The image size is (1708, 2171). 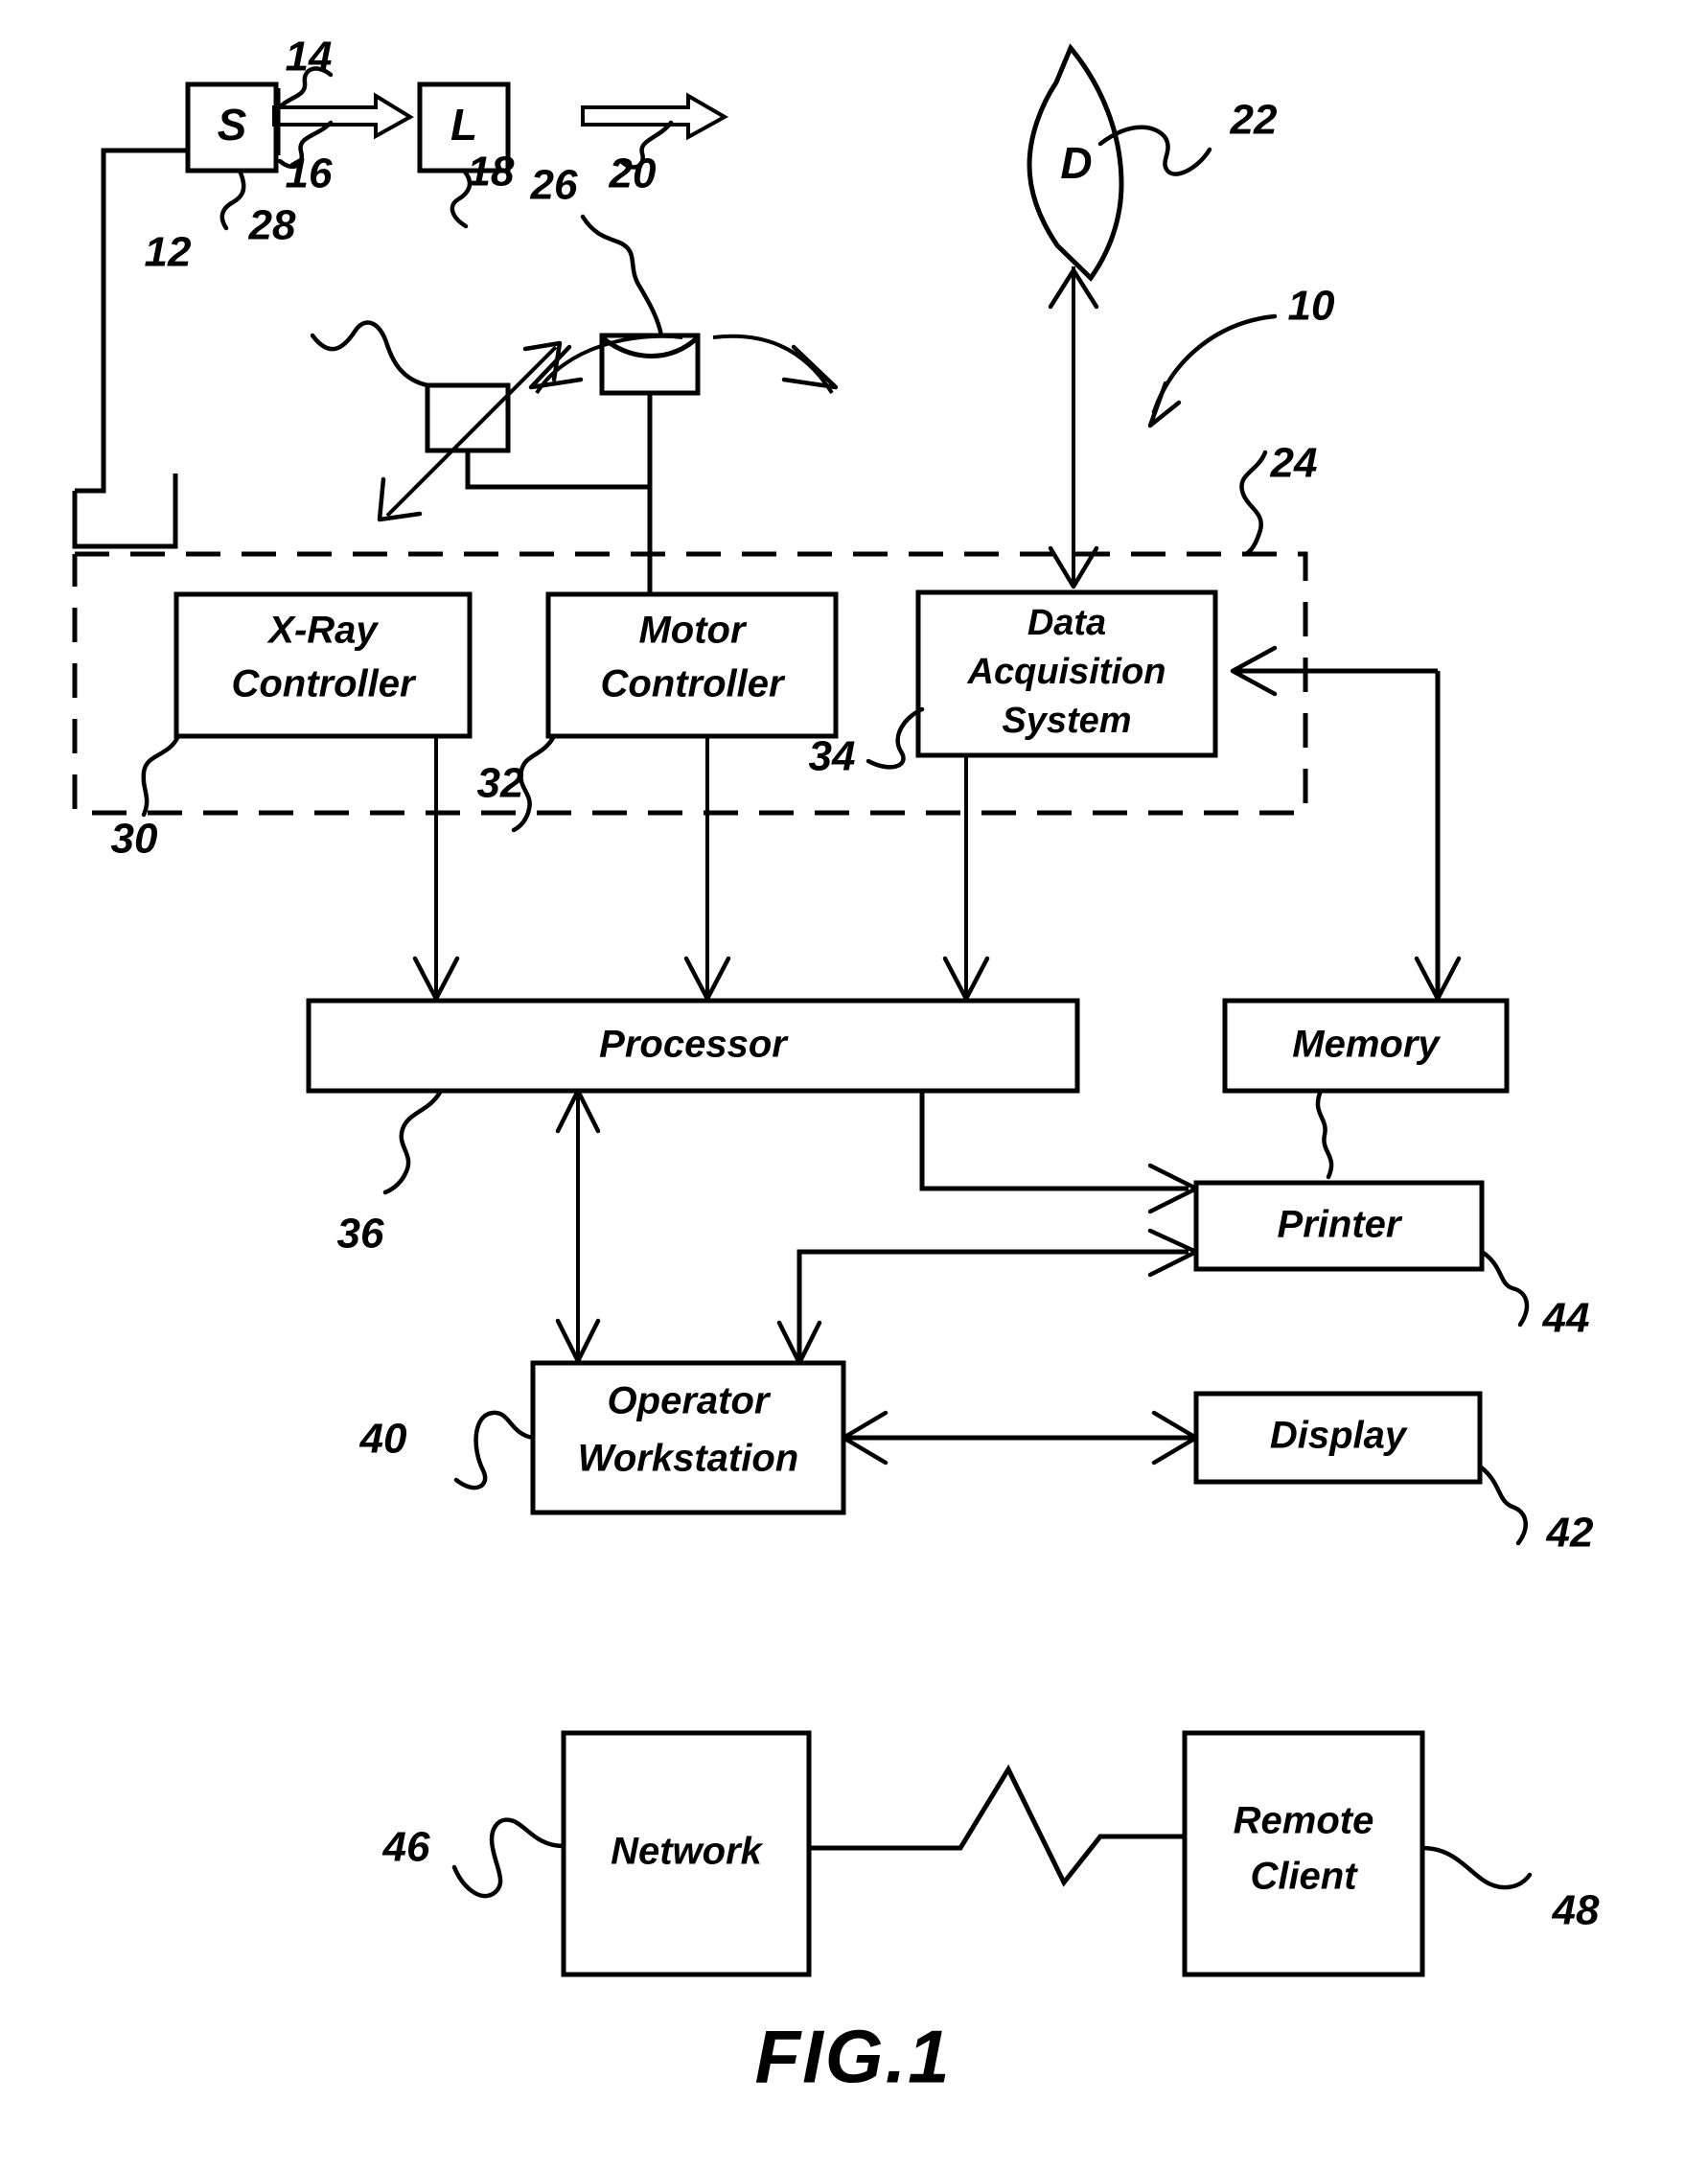 What do you see at coordinates (383, 1439) in the screenshot?
I see `ref-40-label: 40` at bounding box center [383, 1439].